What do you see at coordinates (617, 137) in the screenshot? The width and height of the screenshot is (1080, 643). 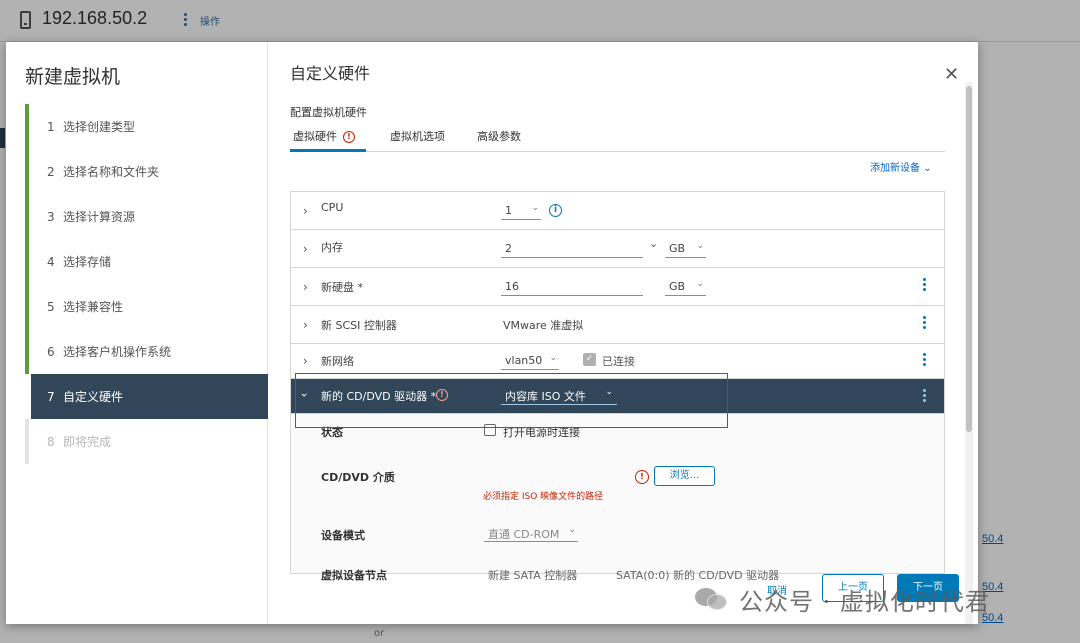 I see `tab-bar: 虚拟硬件! 虚拟机选项 高级参数` at bounding box center [617, 137].